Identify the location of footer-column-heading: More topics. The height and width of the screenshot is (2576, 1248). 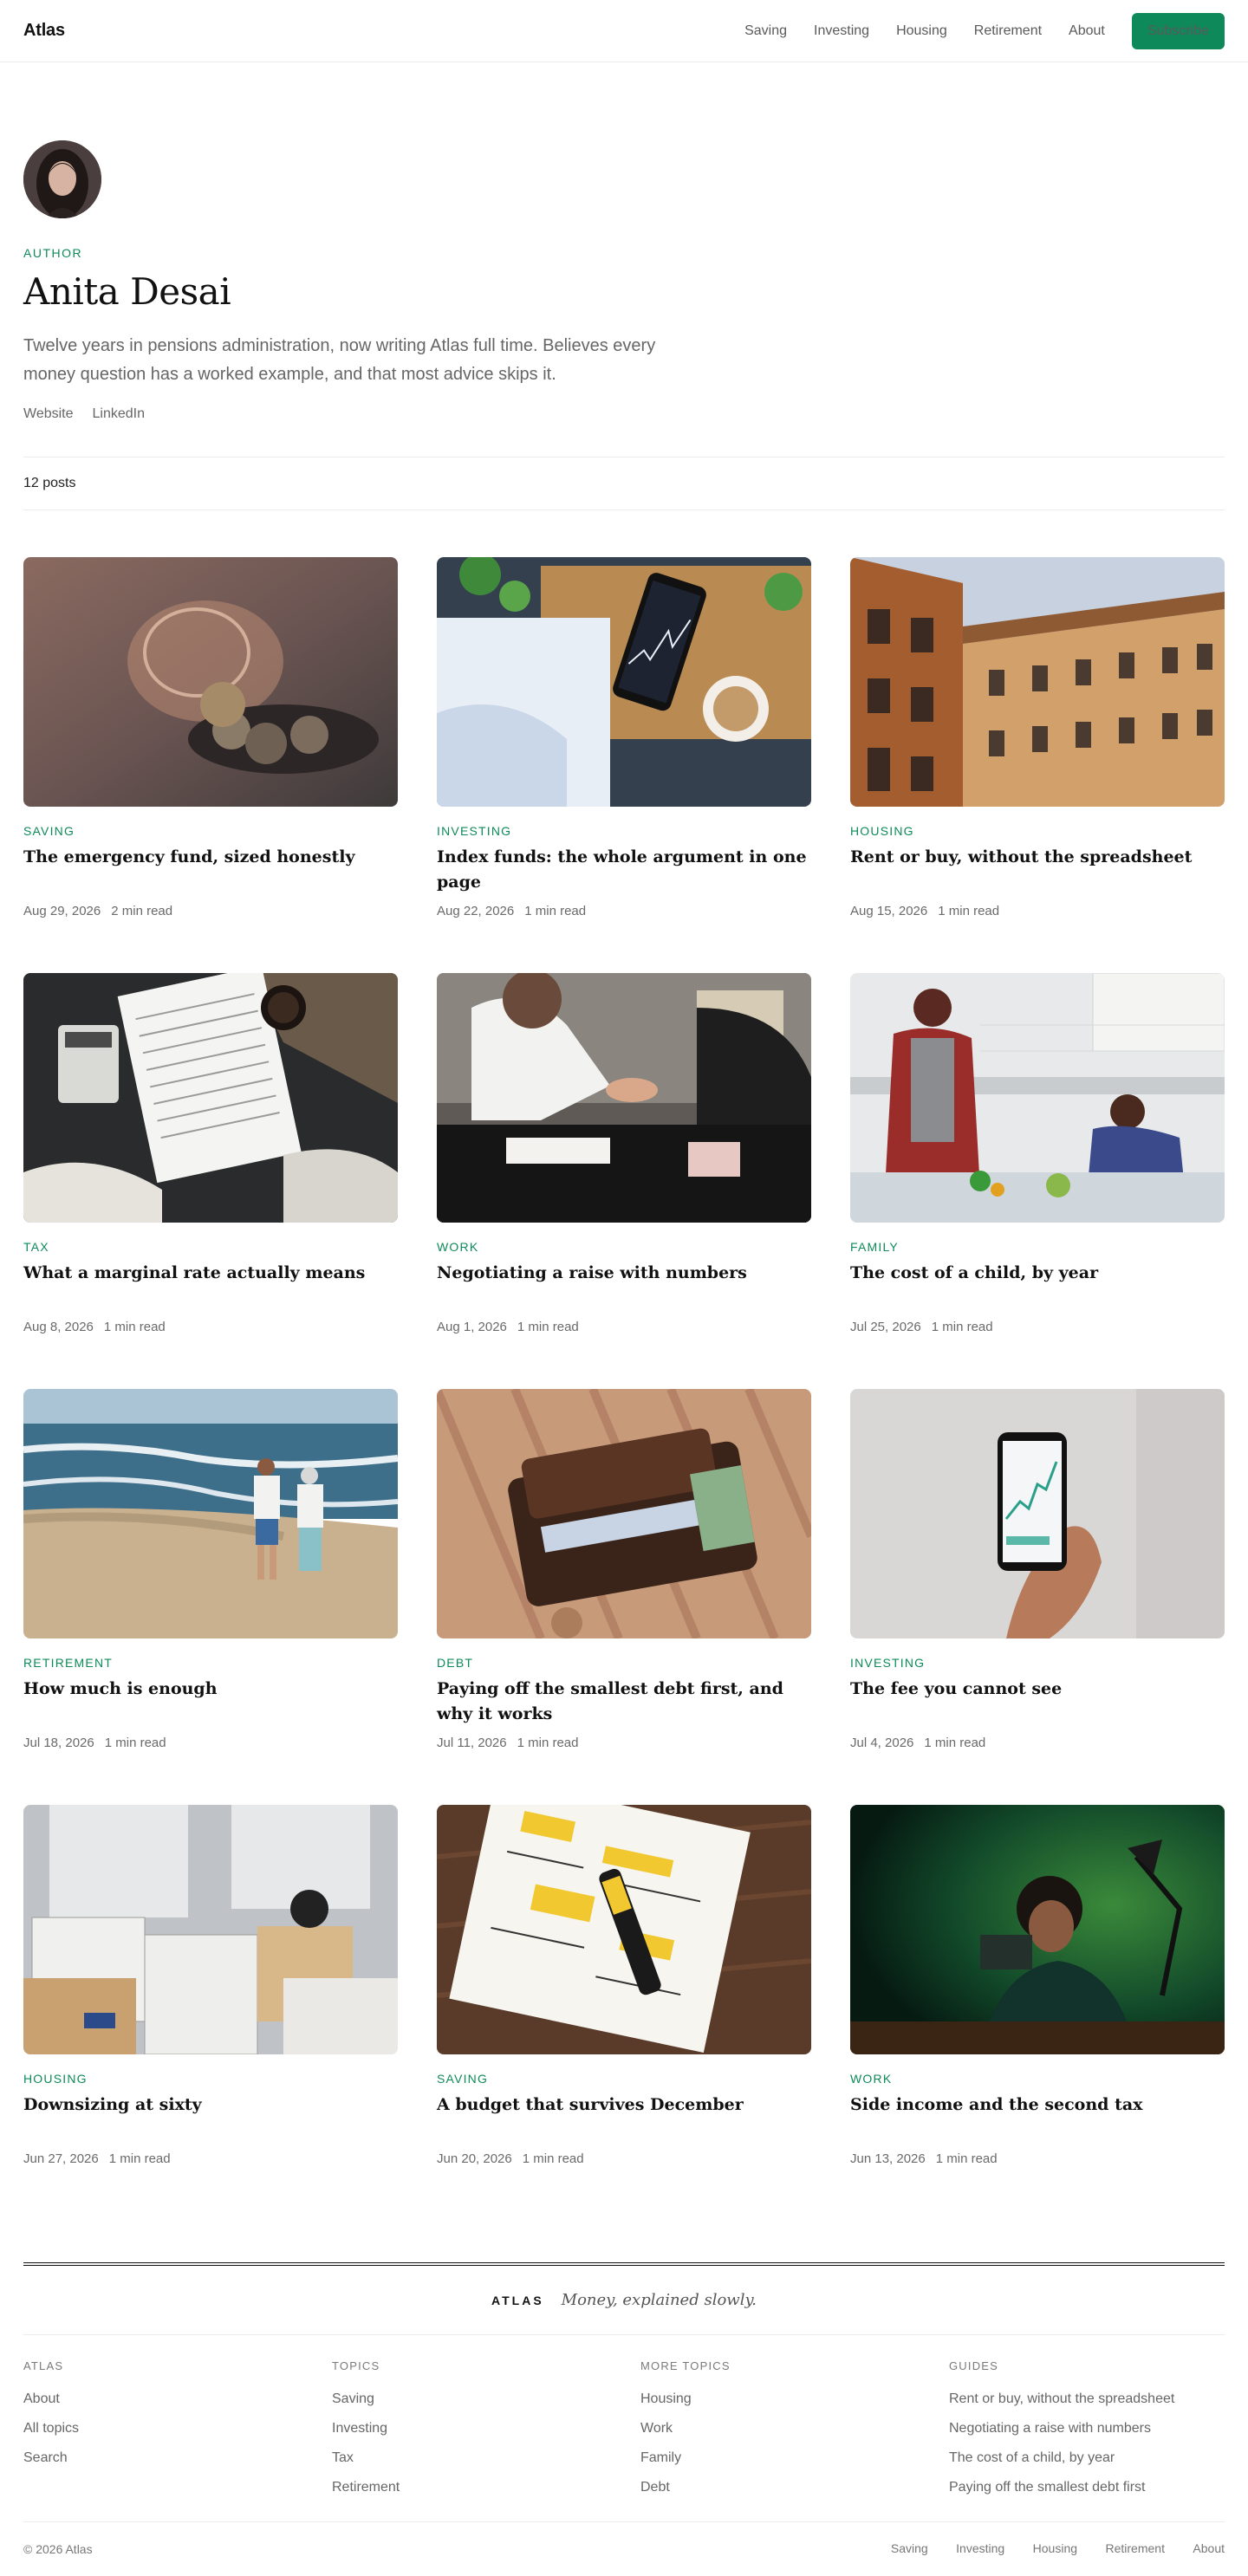
(685, 2366).